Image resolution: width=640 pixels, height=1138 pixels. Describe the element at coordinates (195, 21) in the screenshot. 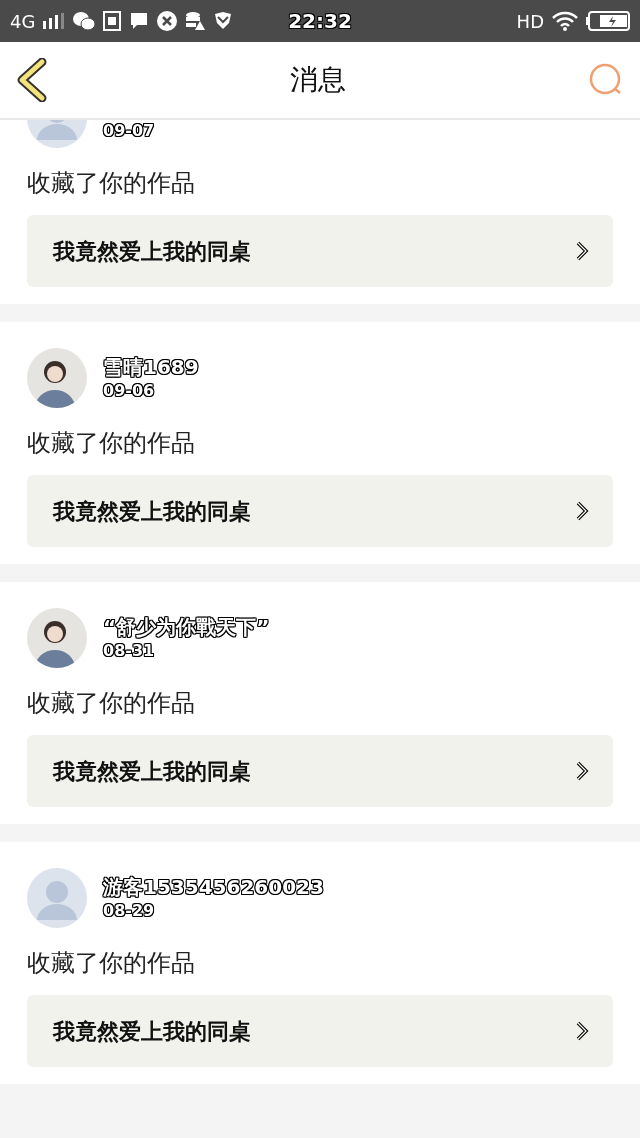

I see `database-warning-icon` at that location.